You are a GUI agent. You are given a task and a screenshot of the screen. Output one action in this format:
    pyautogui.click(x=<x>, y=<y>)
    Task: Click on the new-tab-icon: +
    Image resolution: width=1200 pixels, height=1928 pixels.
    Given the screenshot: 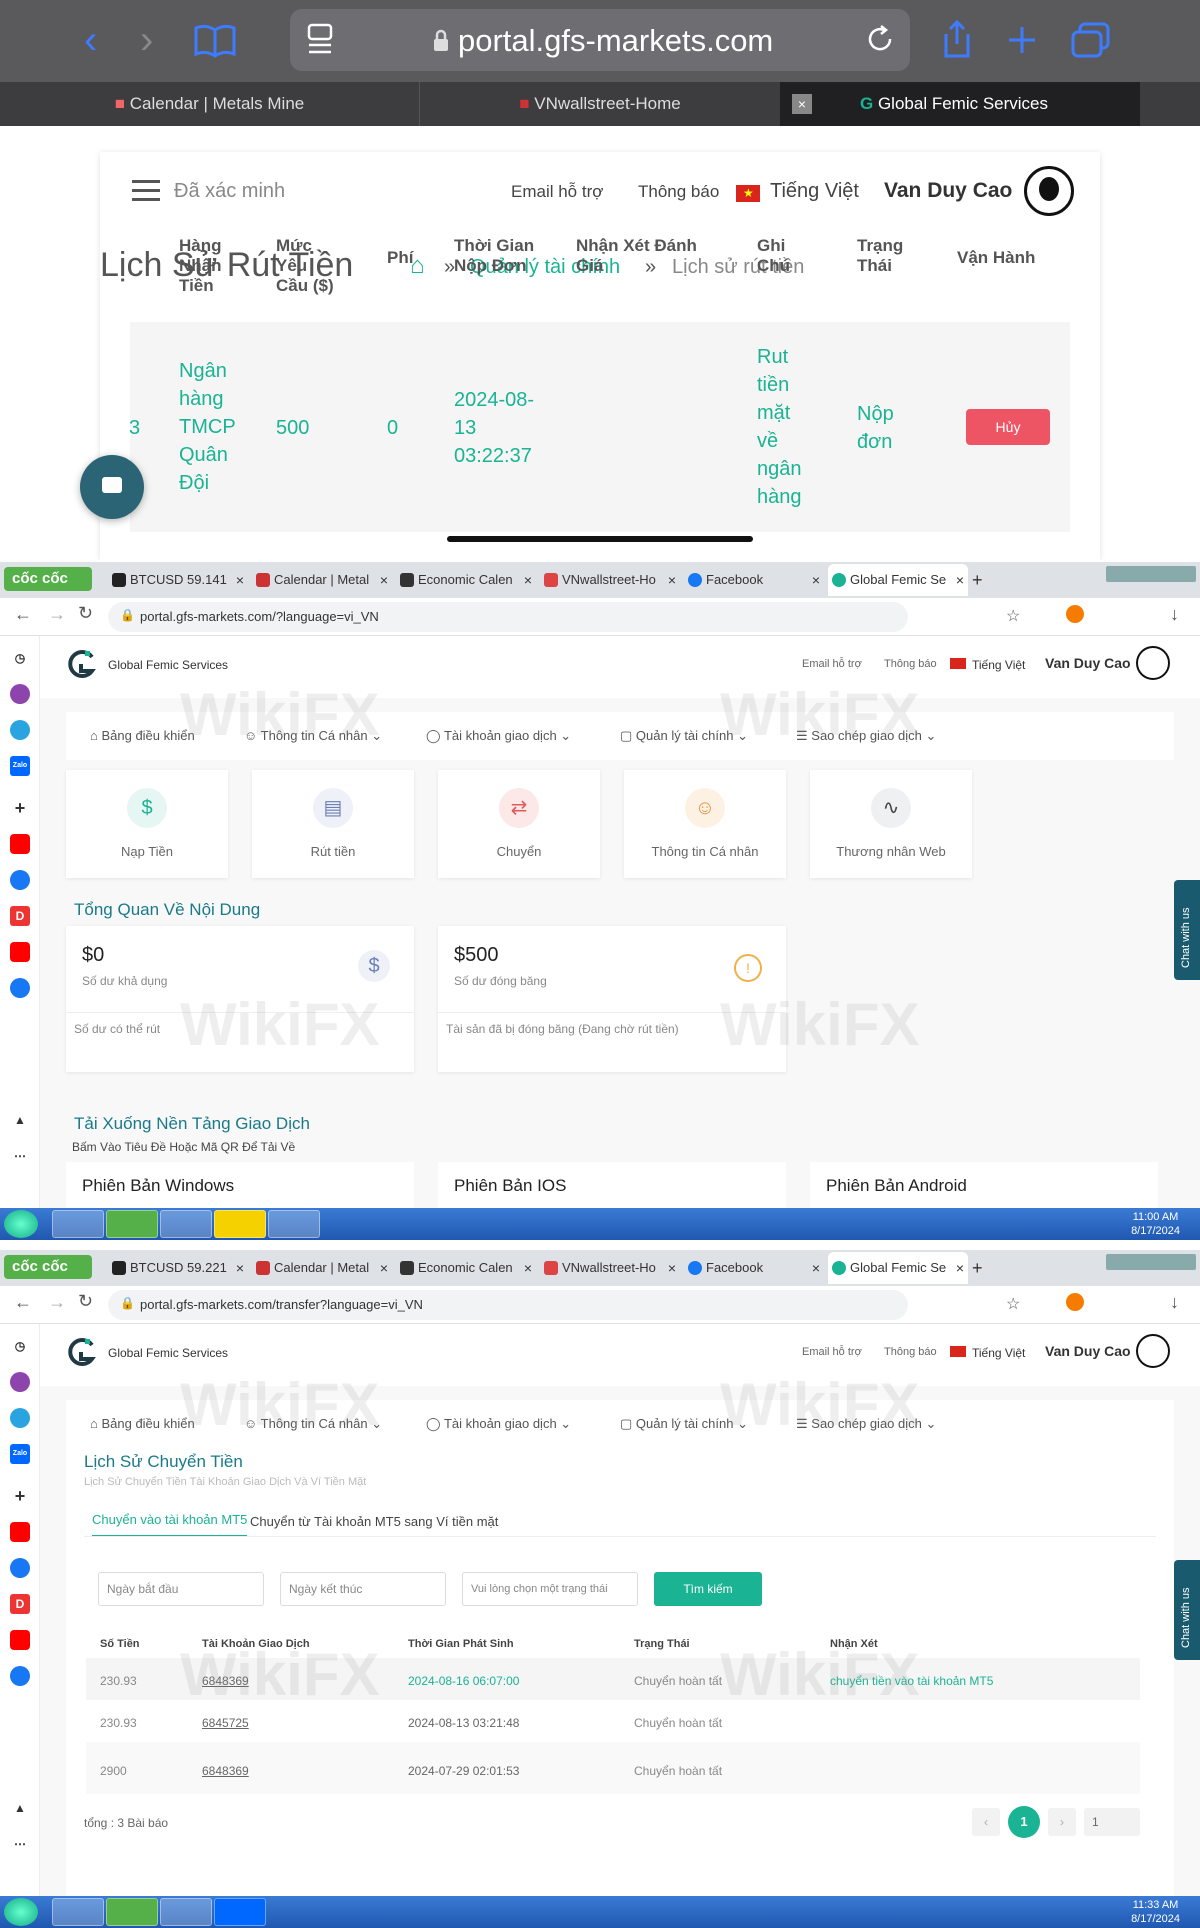 What is the action you would take?
    pyautogui.click(x=977, y=1268)
    